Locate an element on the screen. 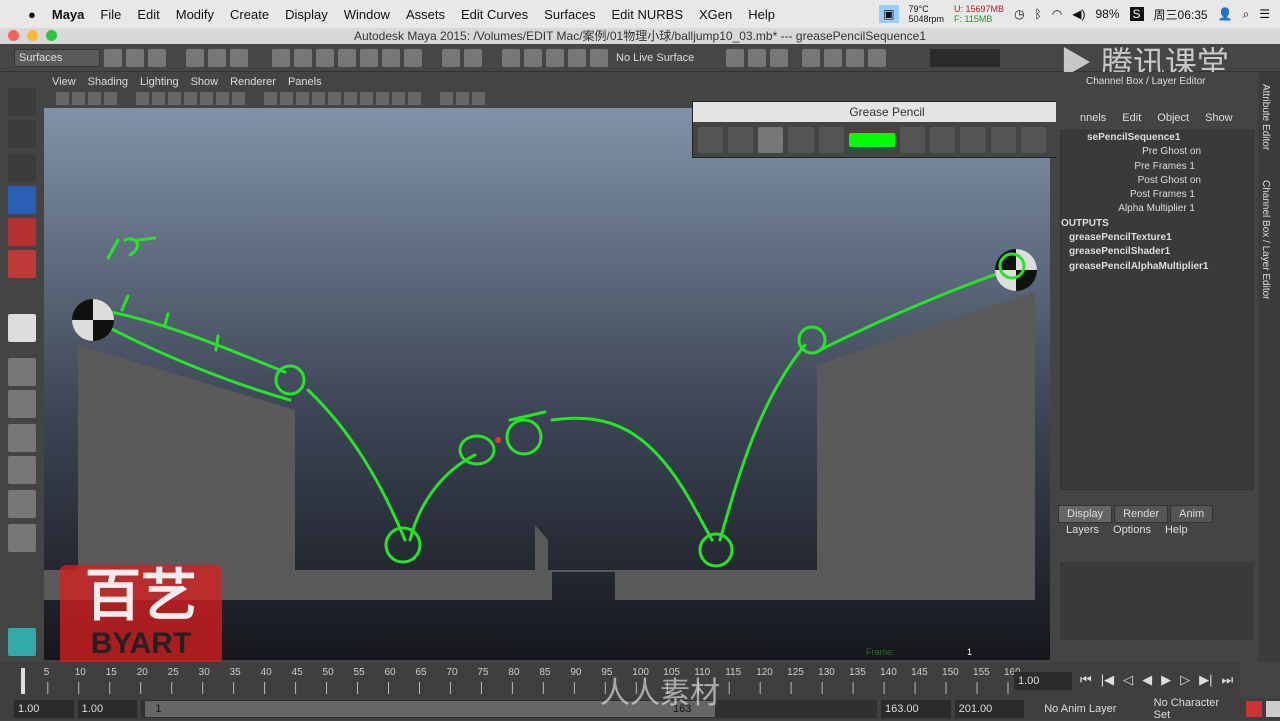  menu-modify: Modify is located at coordinates (195, 14).